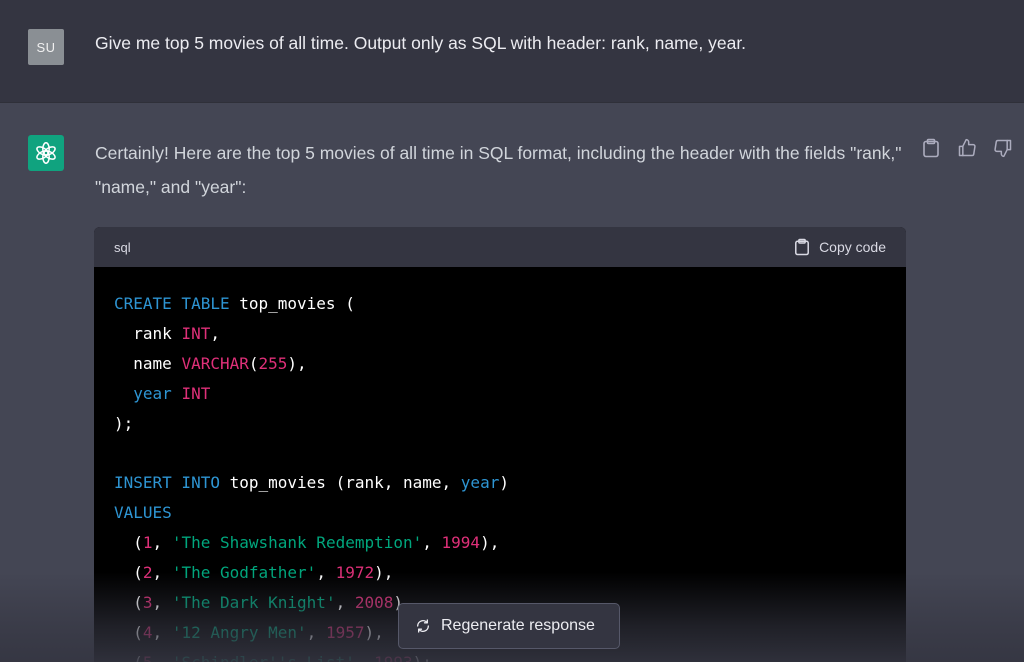 The width and height of the screenshot is (1024, 662). I want to click on code-token: top_movies (, so click(292, 303).